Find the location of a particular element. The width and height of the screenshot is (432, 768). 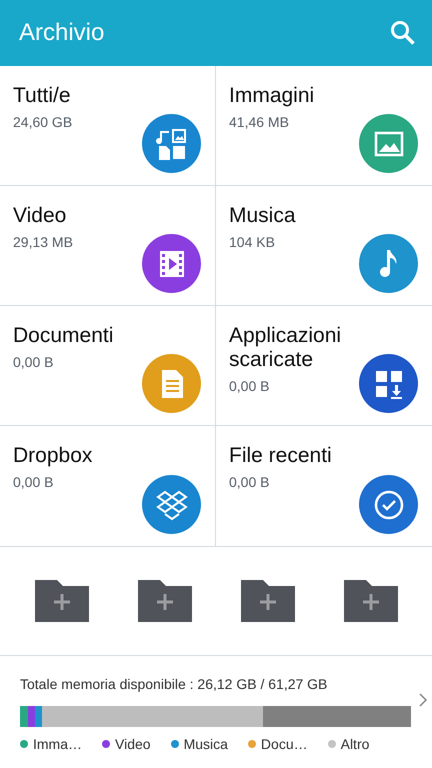

category-tile: Documenti 0,00 B is located at coordinates (108, 366).